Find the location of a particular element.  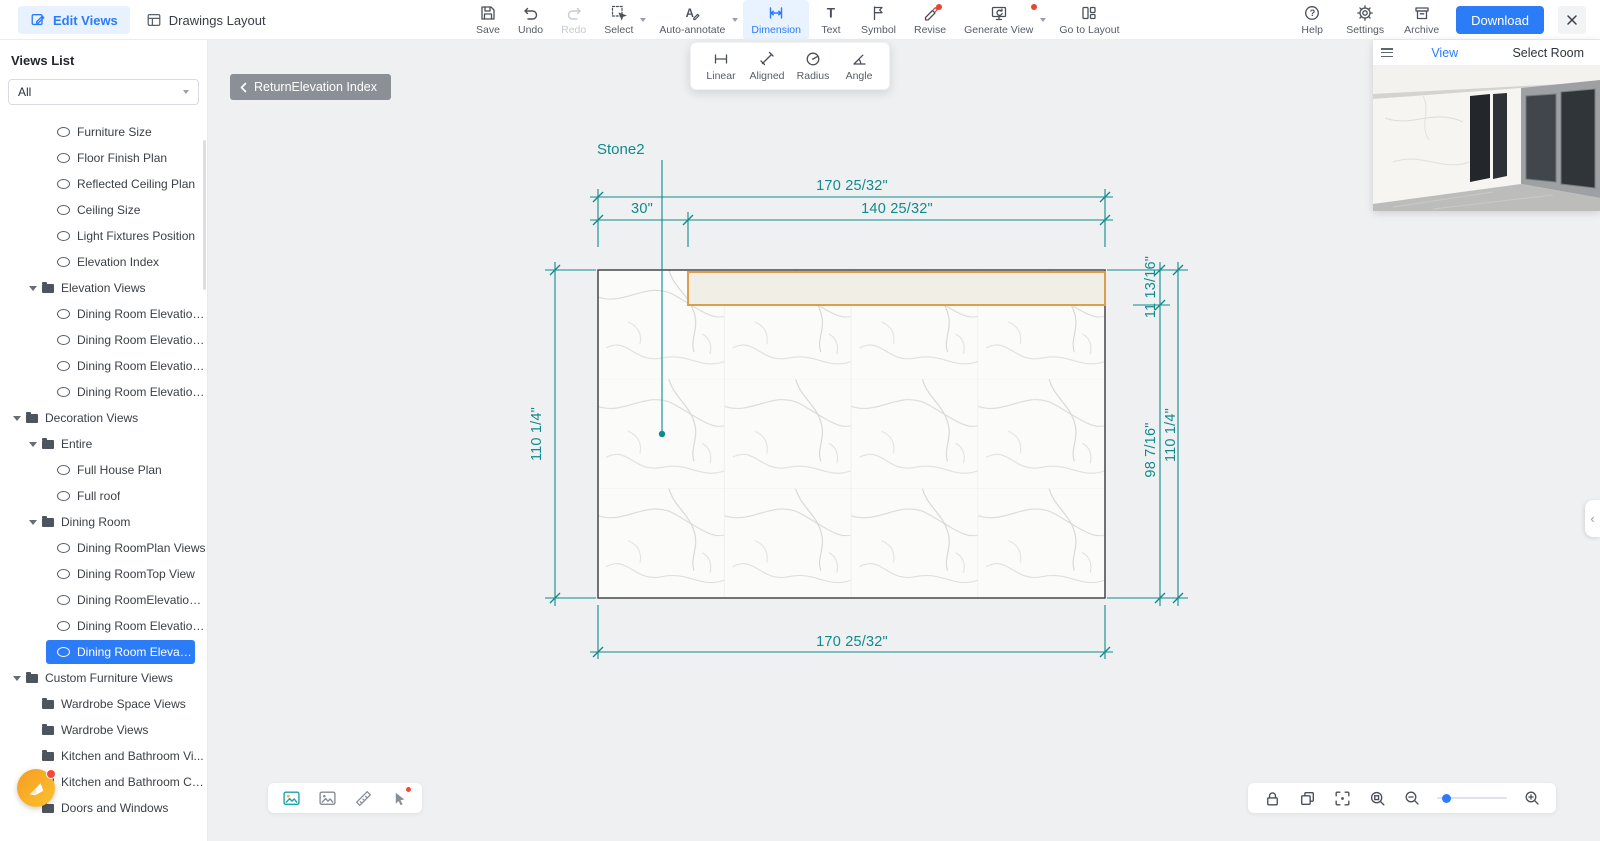

menu-icon is located at coordinates (1387, 52).